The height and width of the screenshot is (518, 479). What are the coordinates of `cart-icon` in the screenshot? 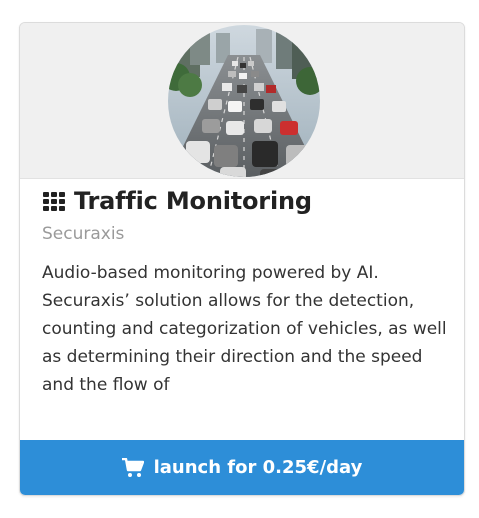 It's located at (132, 467).